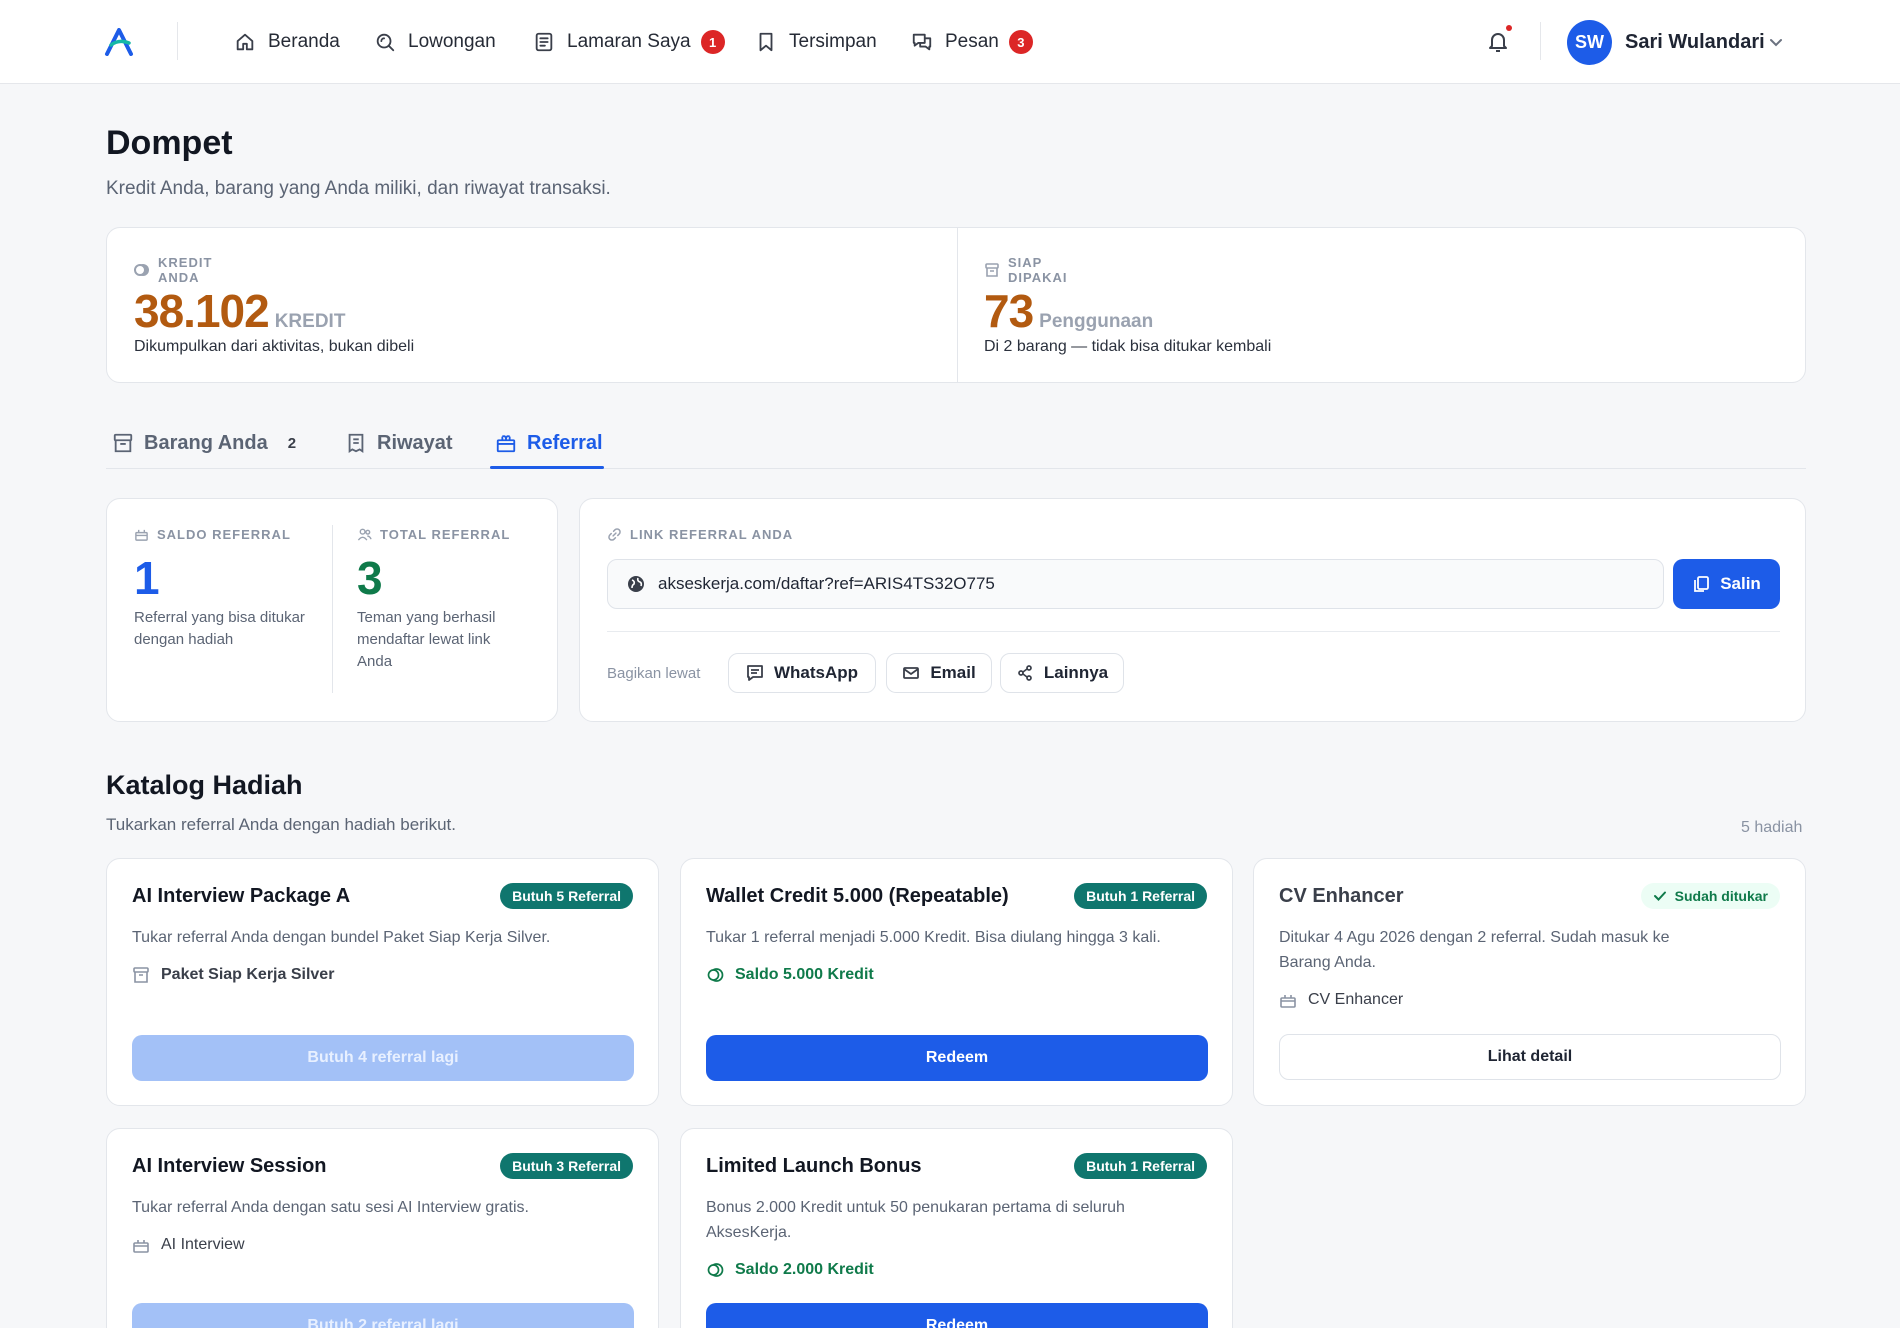 The width and height of the screenshot is (1900, 1328). What do you see at coordinates (364, 534) in the screenshot?
I see `users-icon` at bounding box center [364, 534].